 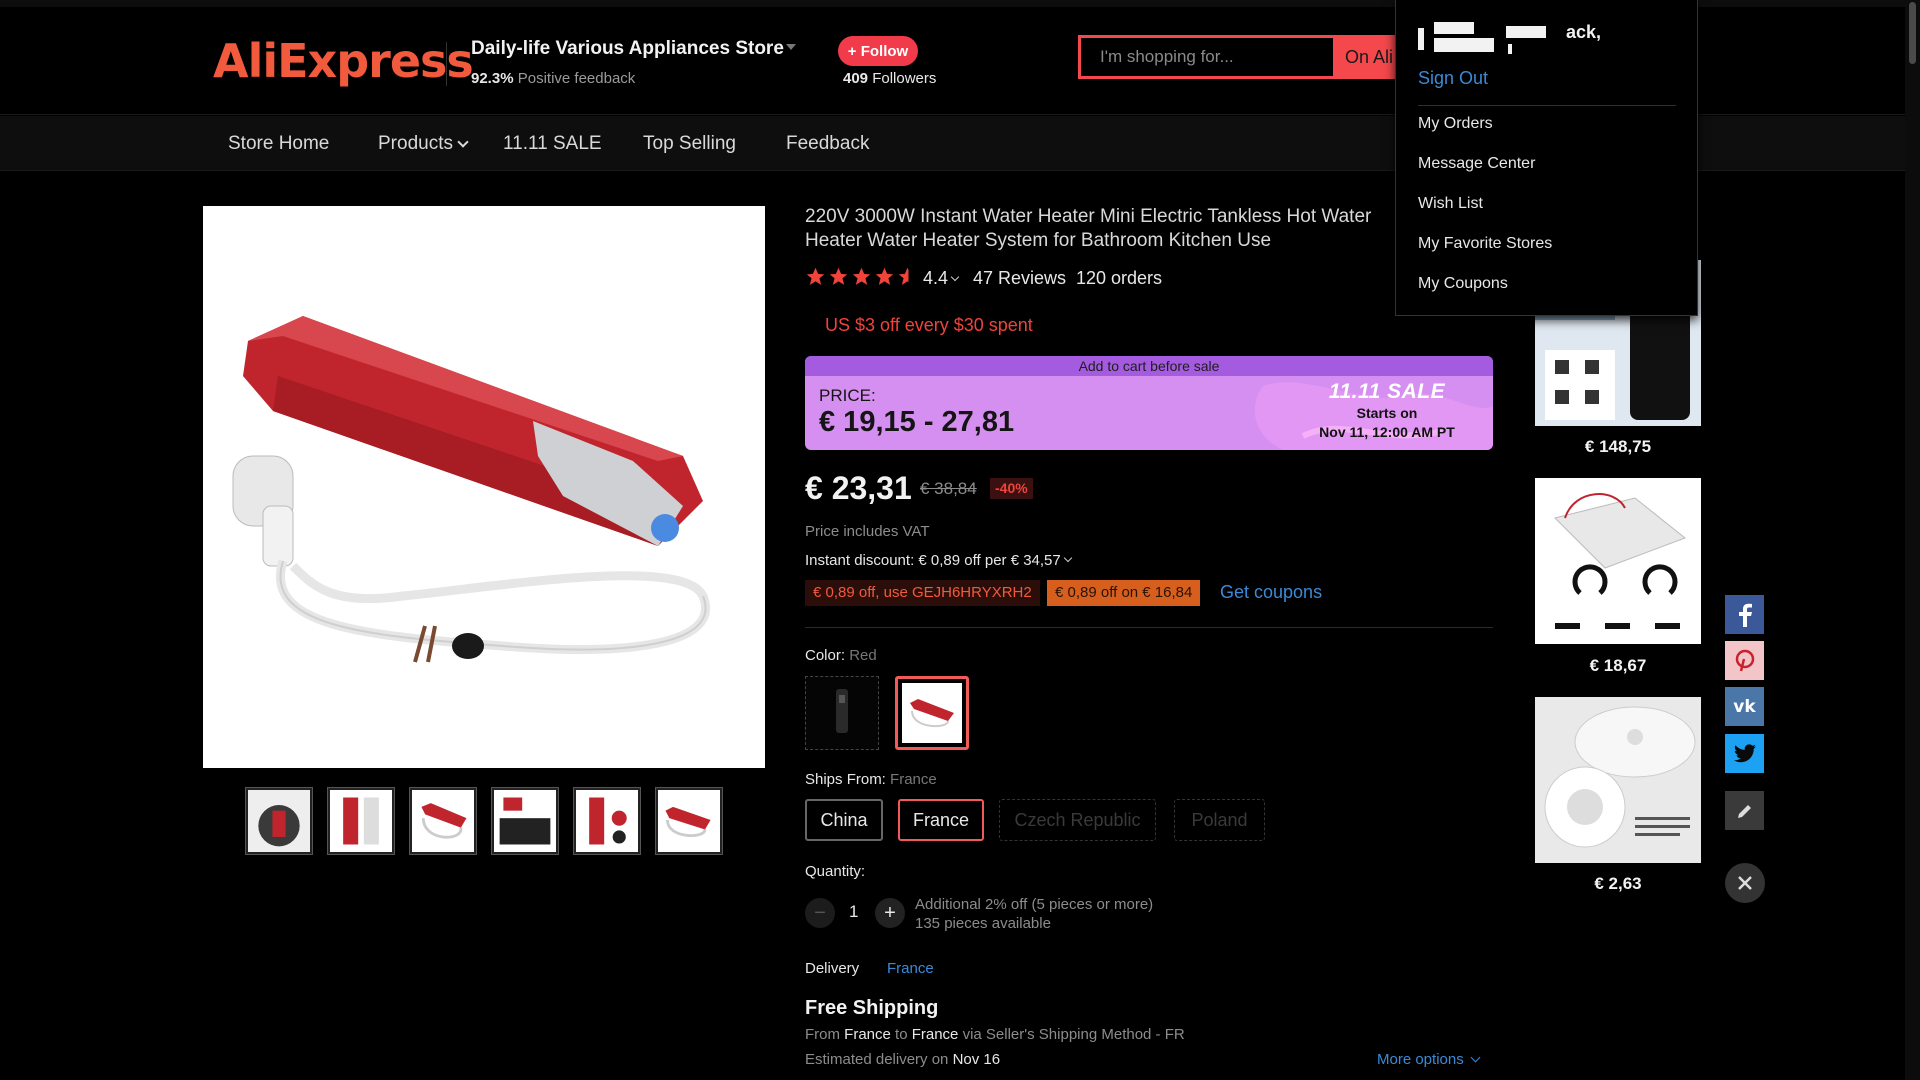 I want to click on positive-label: Positive feedback, so click(x=576, y=78).